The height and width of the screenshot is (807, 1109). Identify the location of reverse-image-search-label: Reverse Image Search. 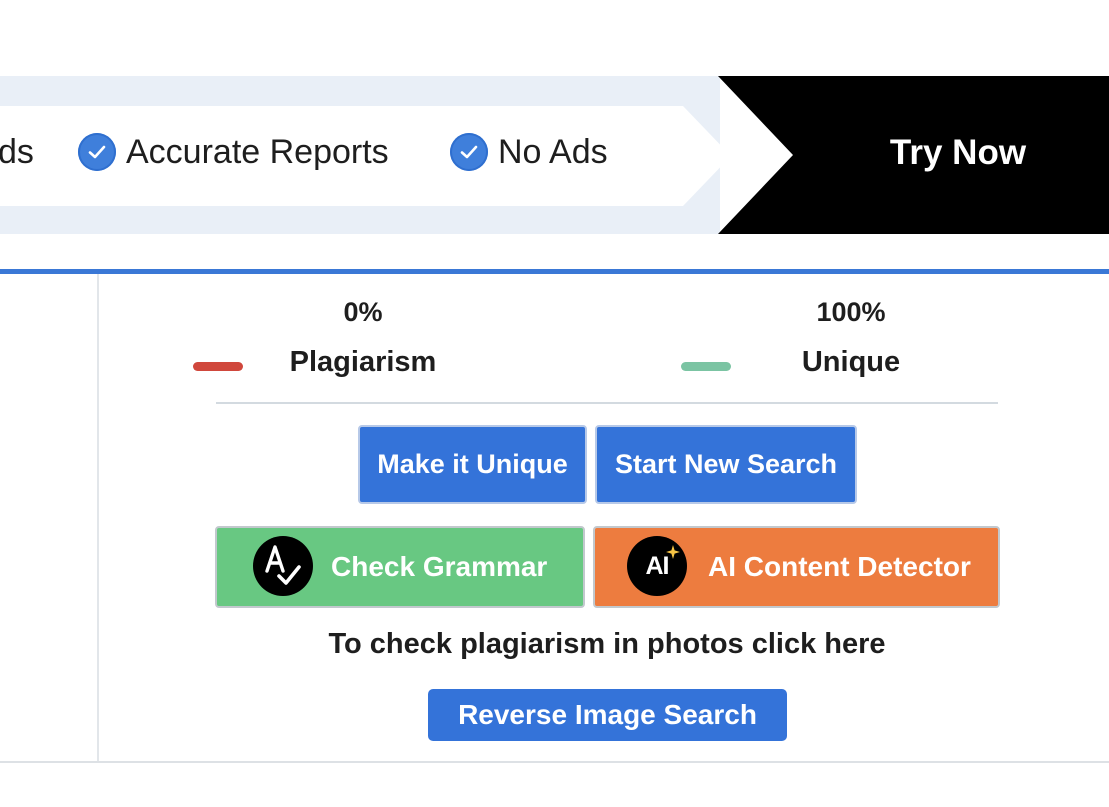
(607, 714).